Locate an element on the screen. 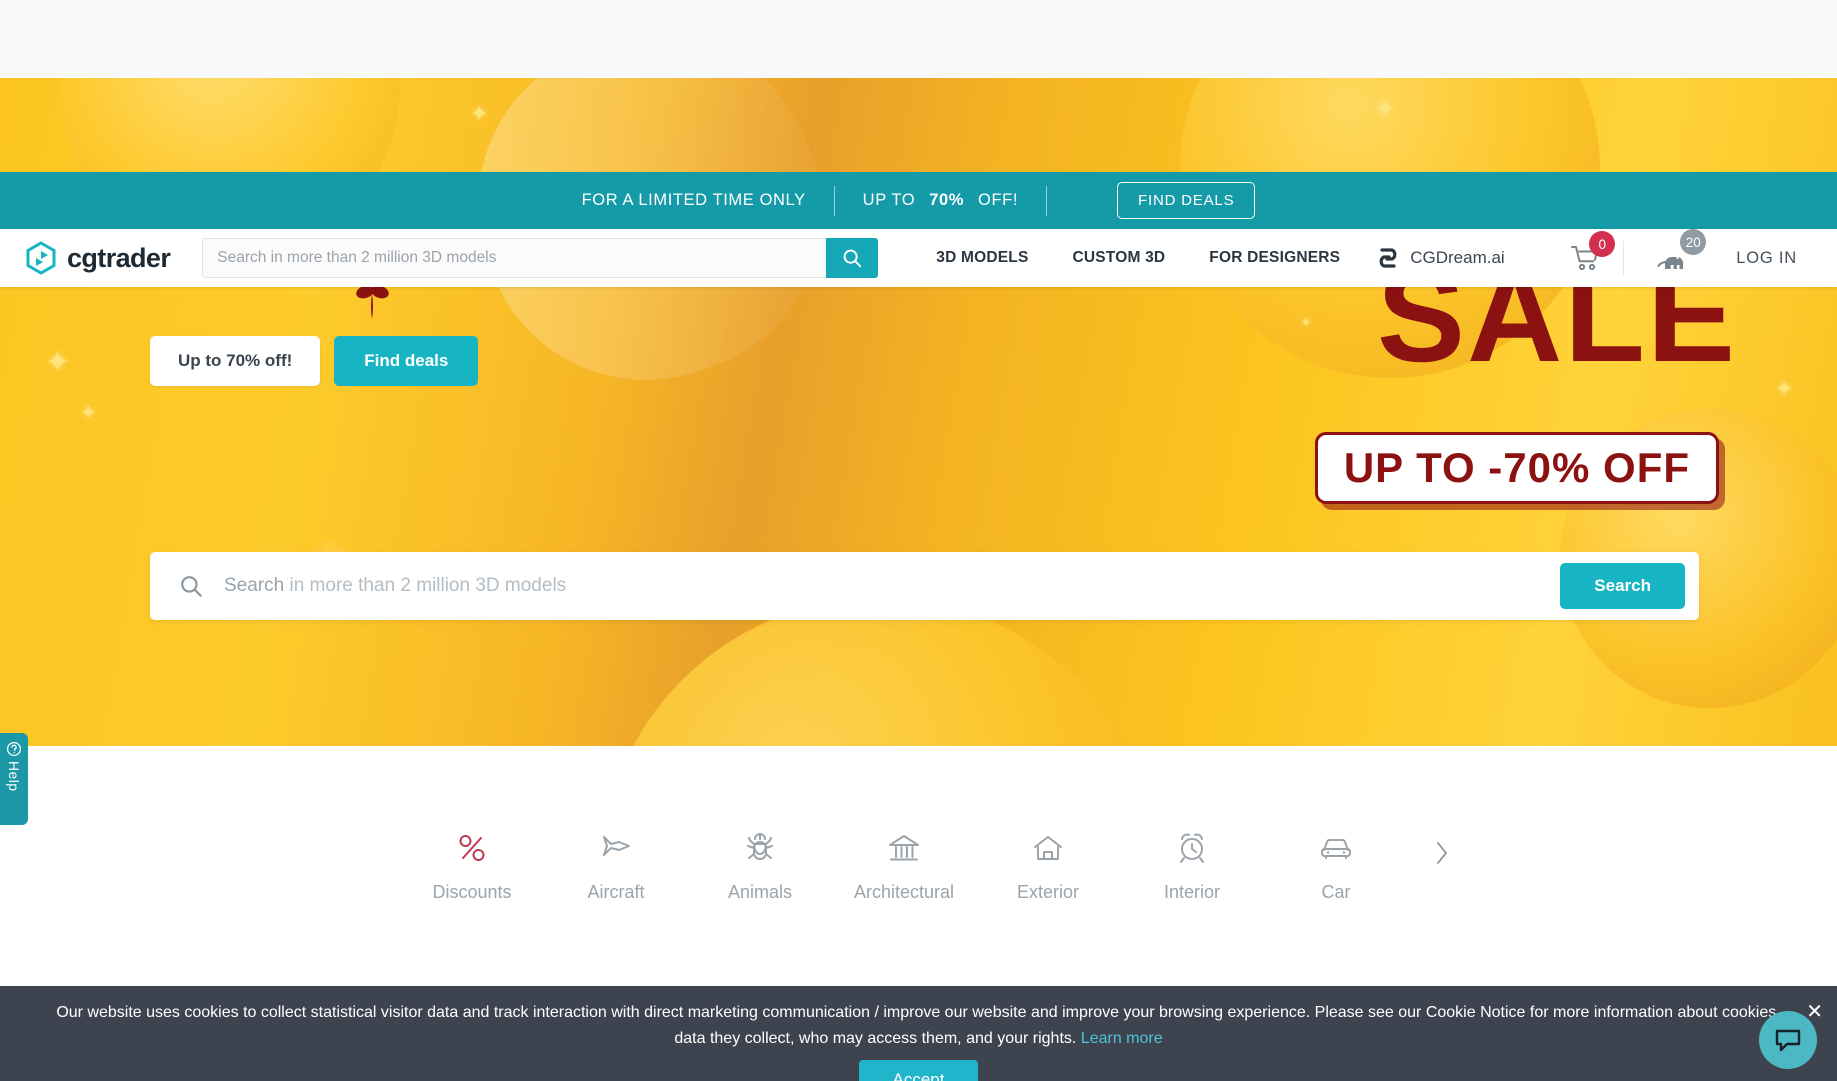 The height and width of the screenshot is (1081, 1837). sale-discount-badge-text: UP TO -70% OFF is located at coordinates (1516, 467).